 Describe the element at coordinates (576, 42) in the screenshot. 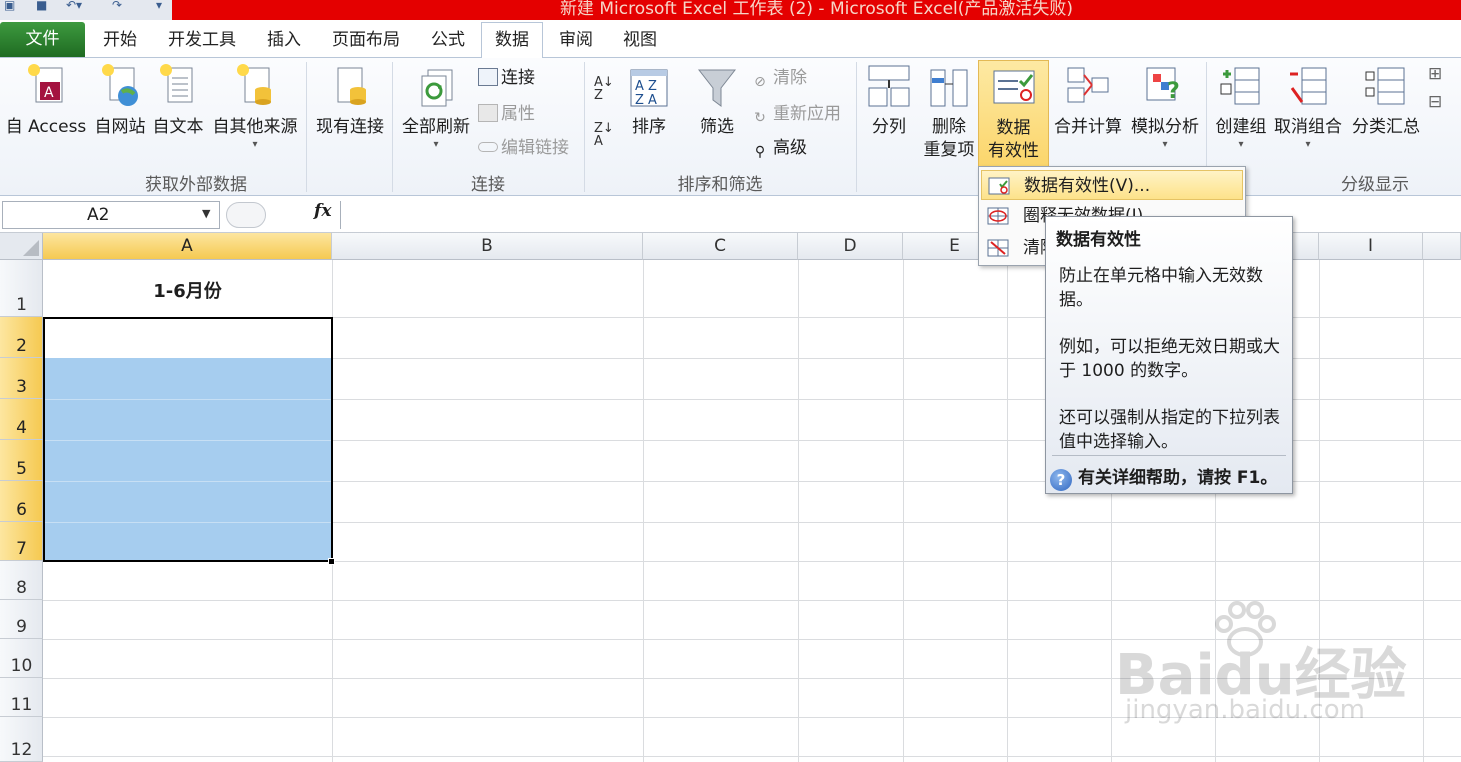

I see `tab-review: 审阅` at that location.